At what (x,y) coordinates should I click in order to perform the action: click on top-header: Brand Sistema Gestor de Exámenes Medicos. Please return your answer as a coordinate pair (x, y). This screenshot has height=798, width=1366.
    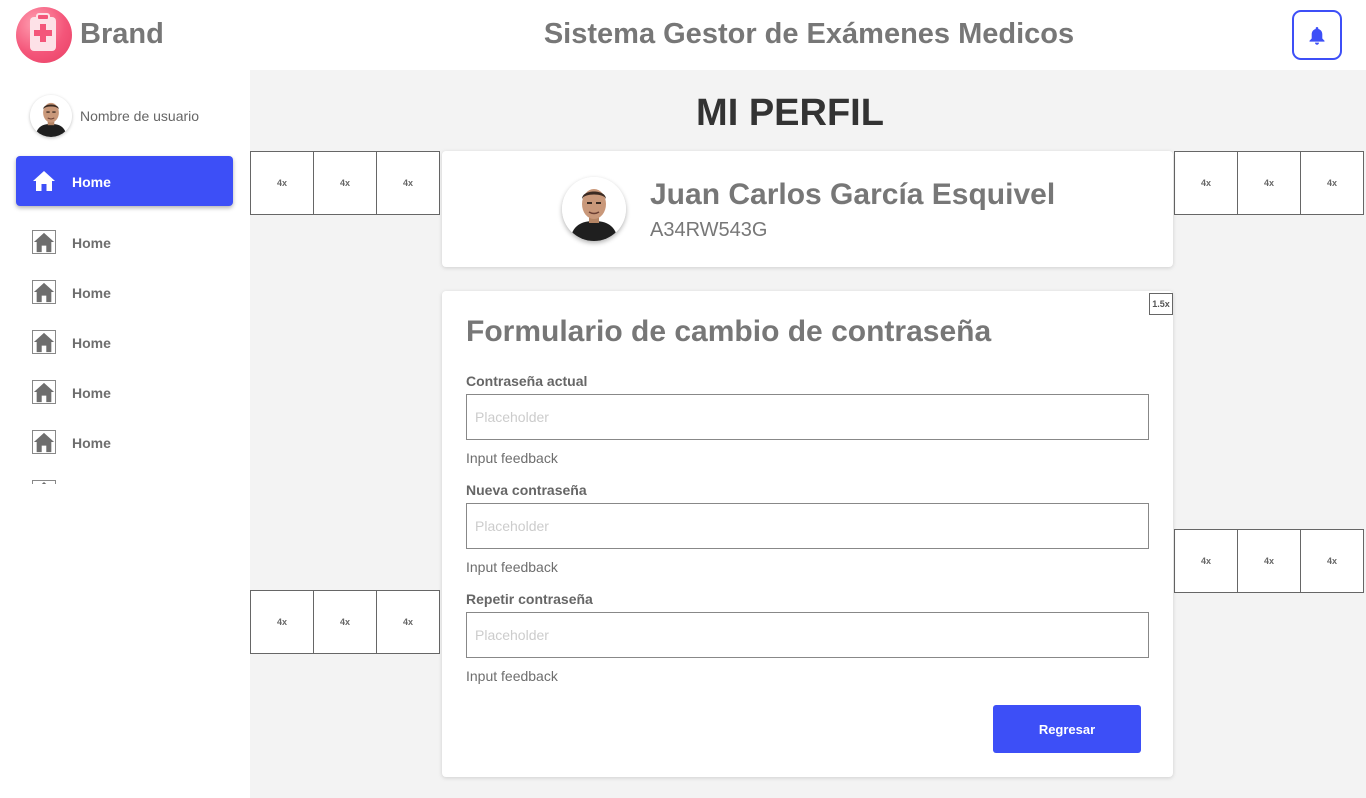
    Looking at the image, I should click on (683, 35).